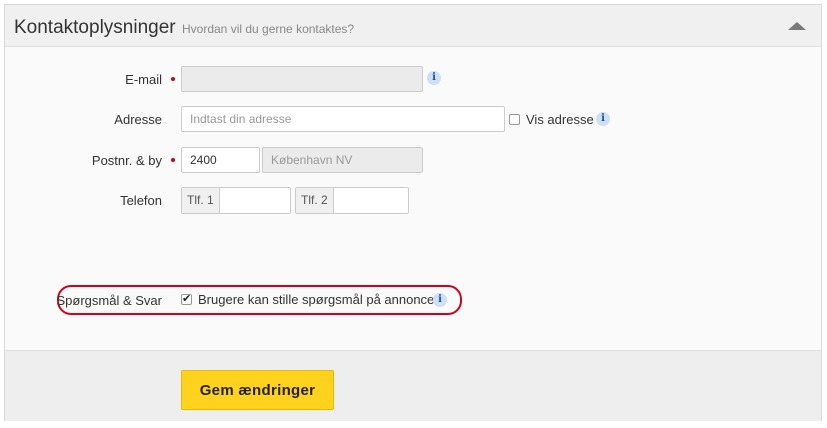 This screenshot has height=428, width=827. What do you see at coordinates (797, 26) in the screenshot?
I see `chevron-up-icon` at bounding box center [797, 26].